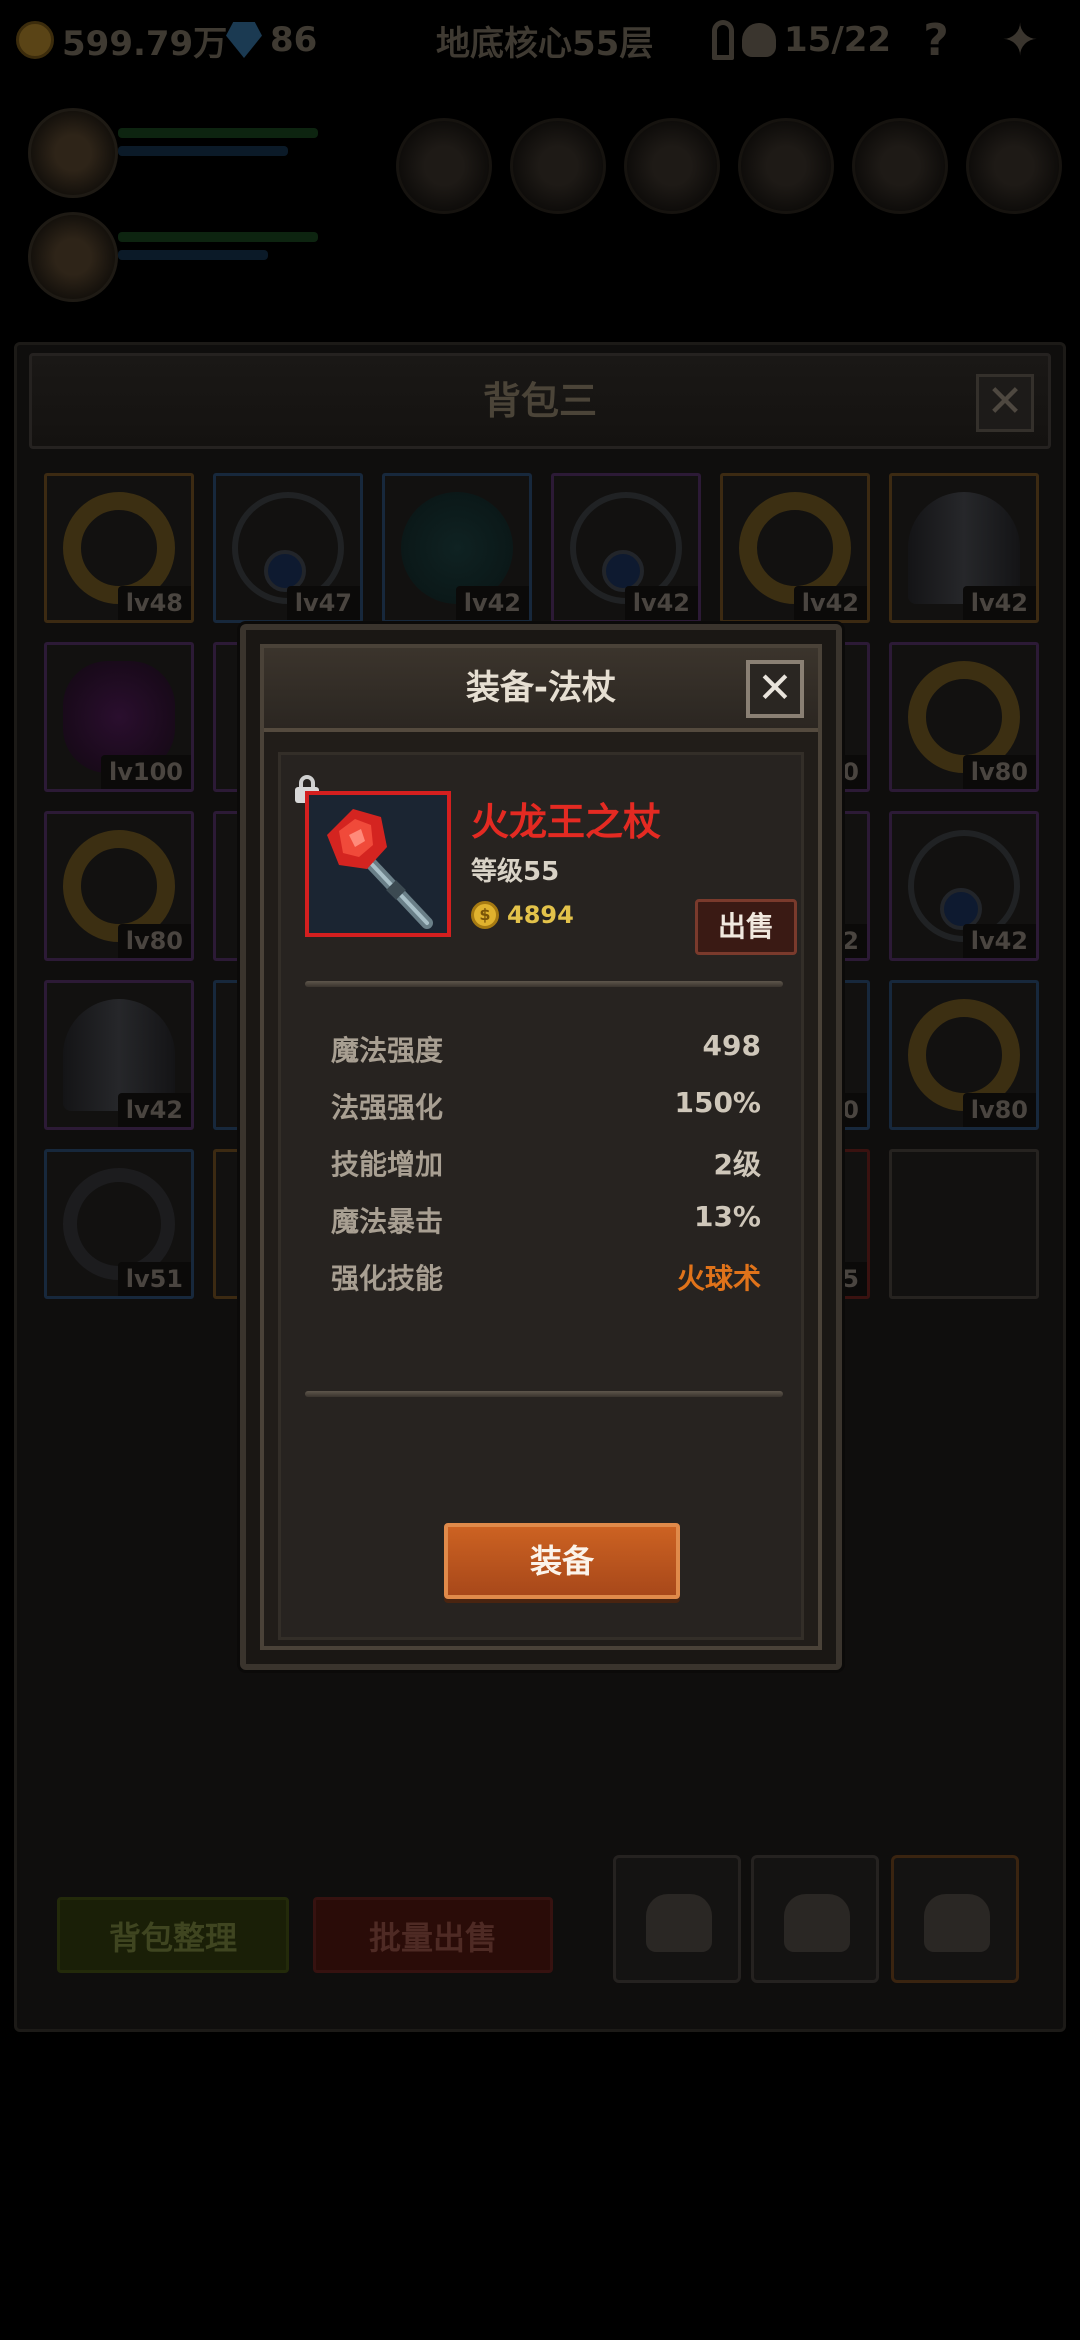  I want to click on gold-coin-icon, so click(35, 40).